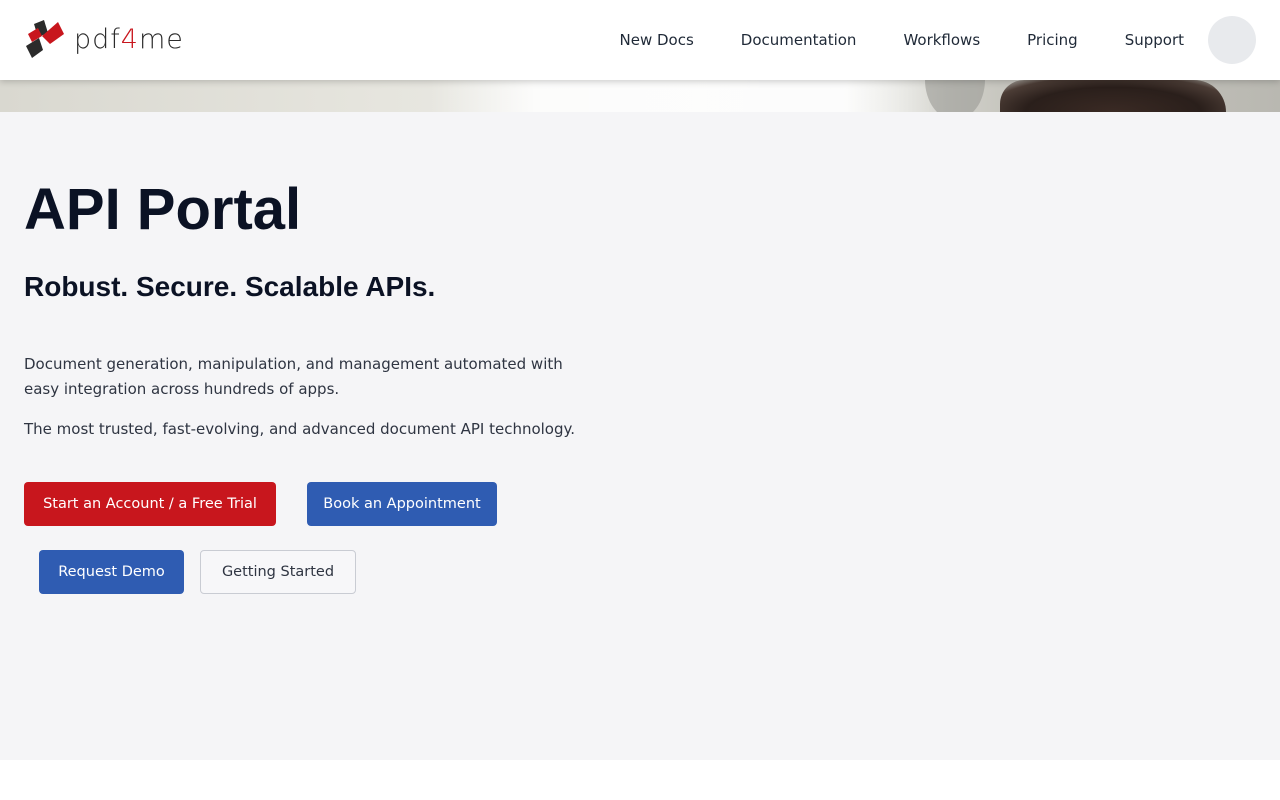 Image resolution: width=1280 pixels, height=800 pixels. Describe the element at coordinates (163, 209) in the screenshot. I see `page-title: API Portal` at that location.